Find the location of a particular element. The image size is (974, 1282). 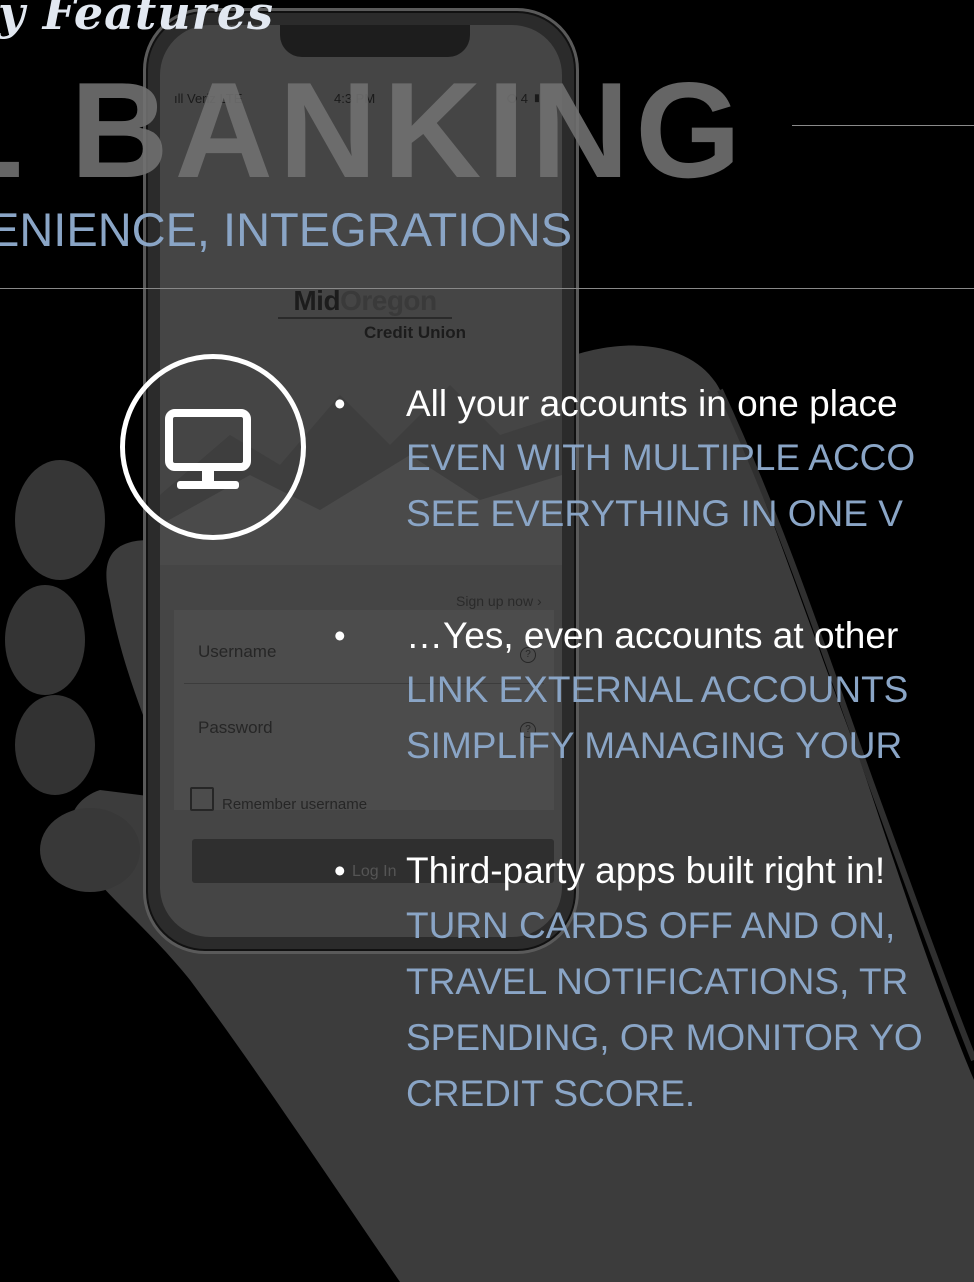

remember-label: Remember username is located at coordinates (295, 804).